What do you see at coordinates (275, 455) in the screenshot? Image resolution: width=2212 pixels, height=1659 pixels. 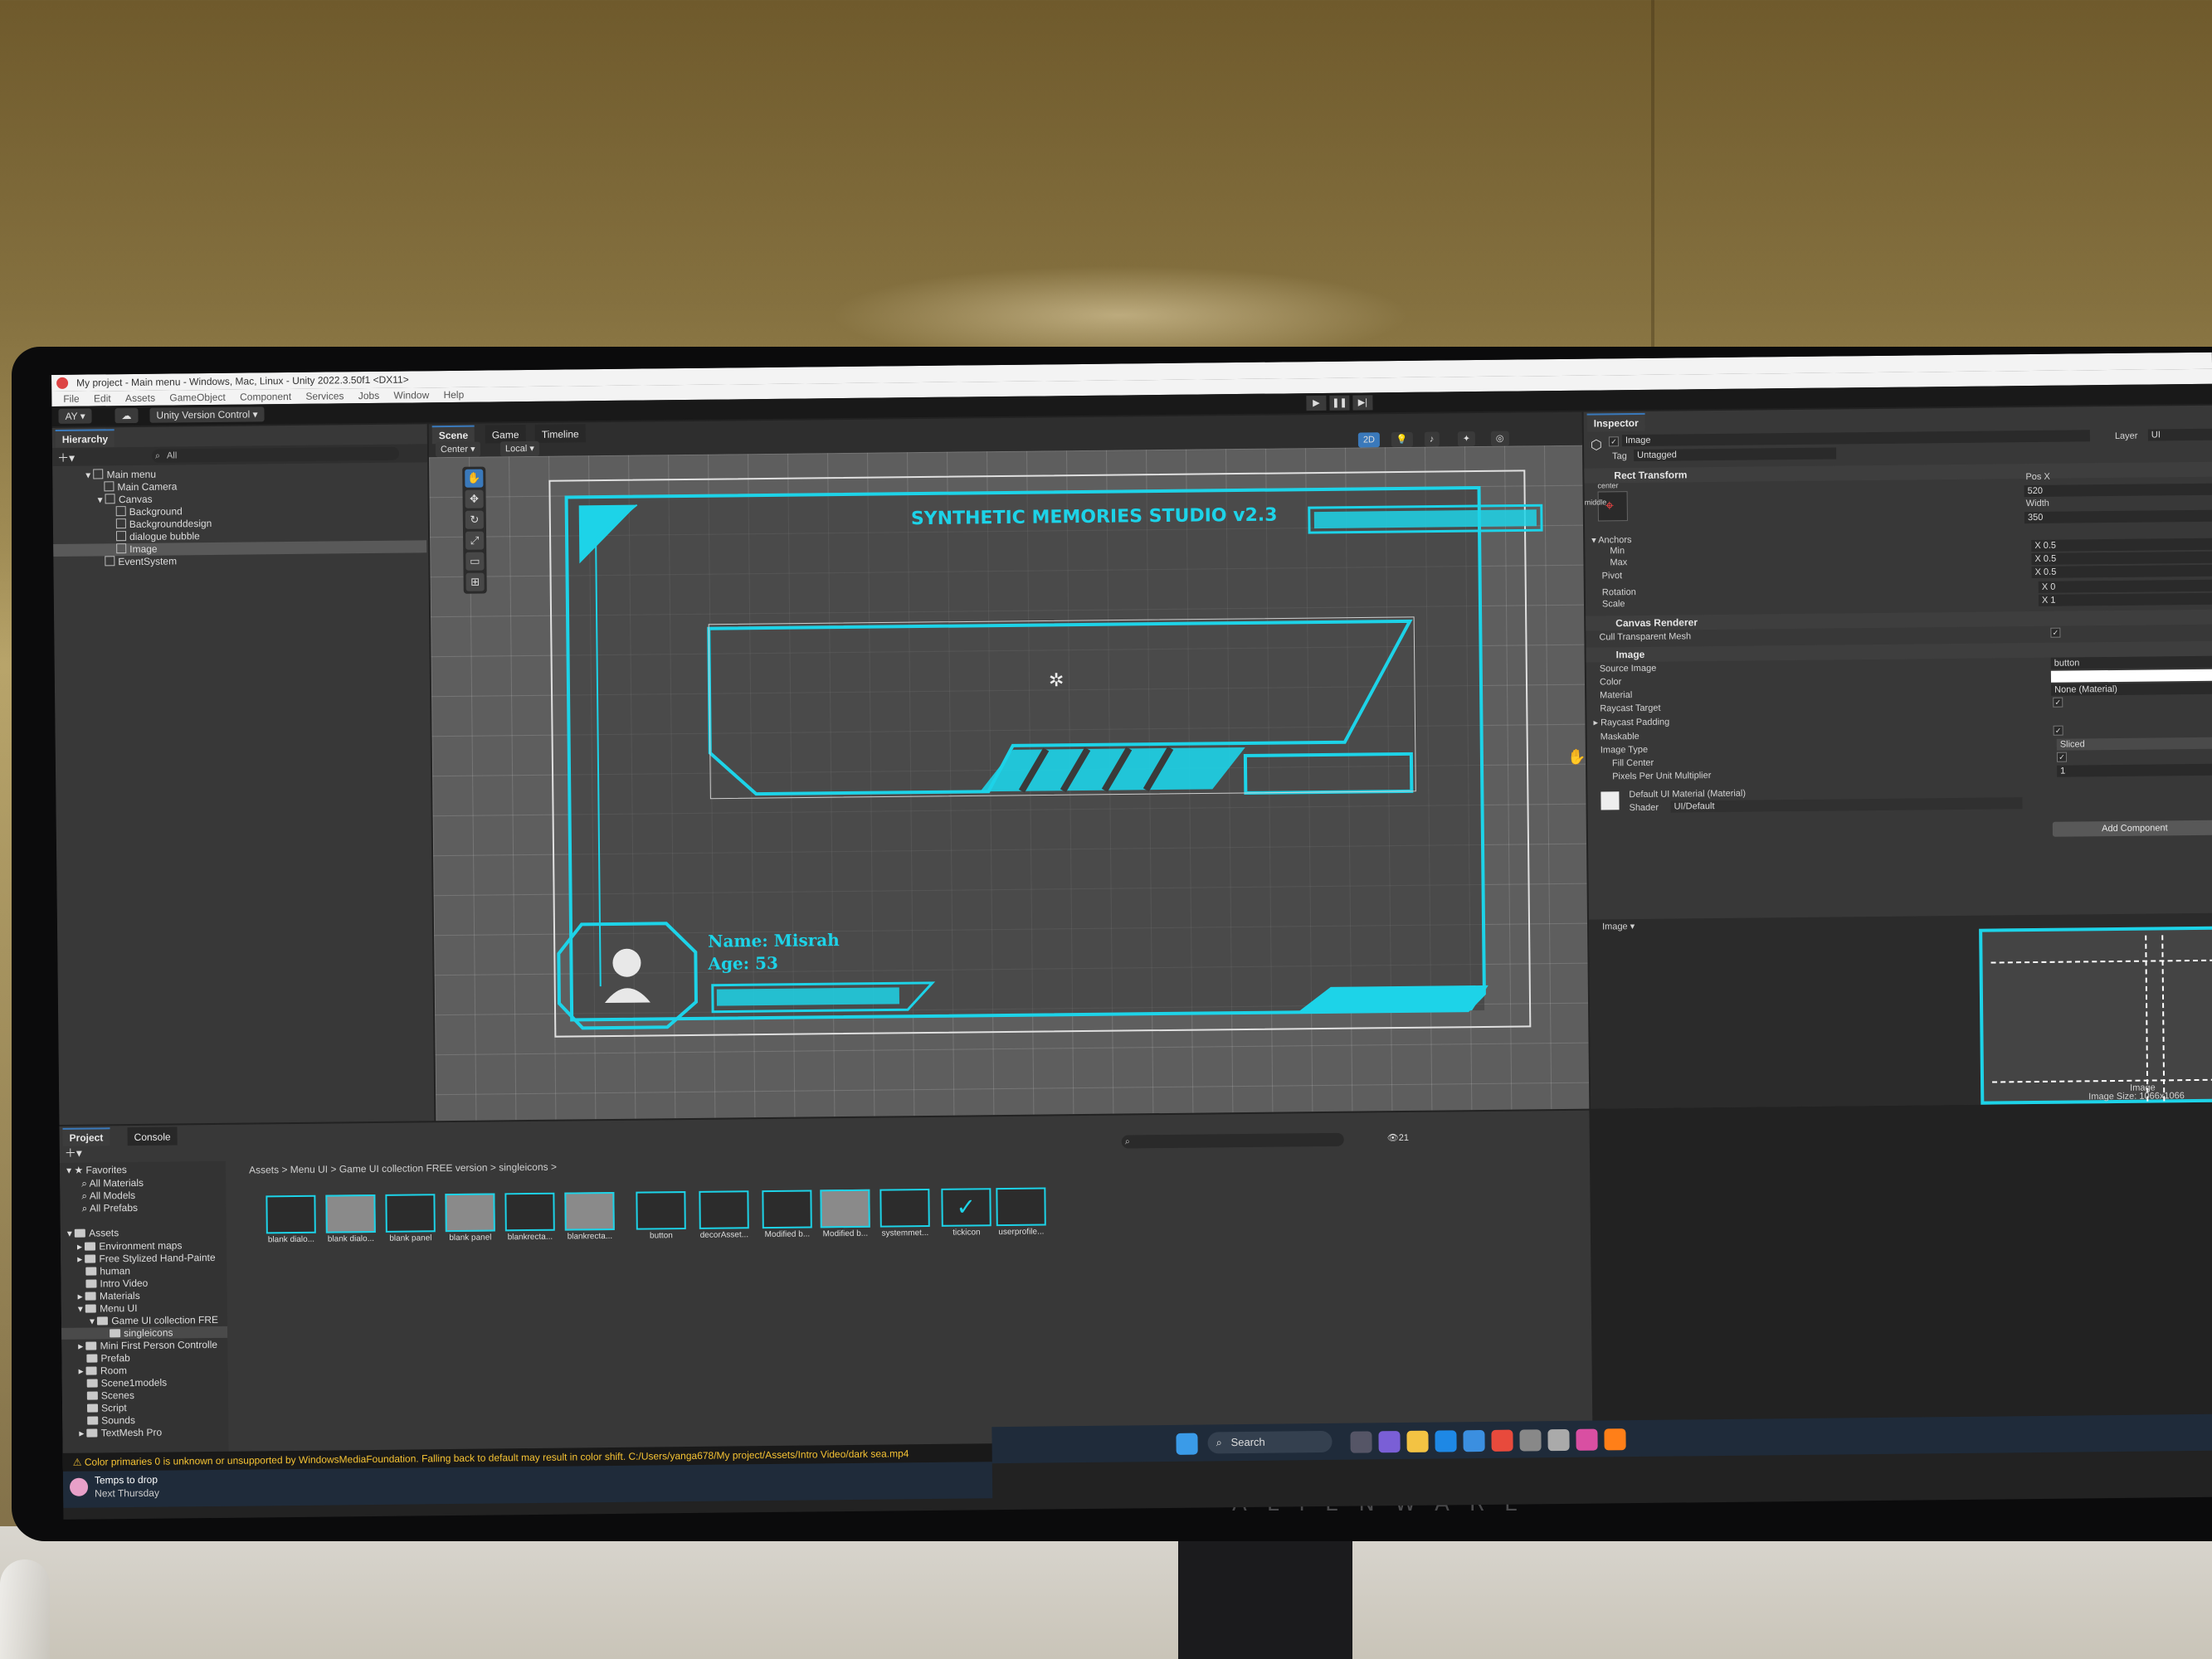 I see `hierarchy-search-input: ⌕ All` at bounding box center [275, 455].